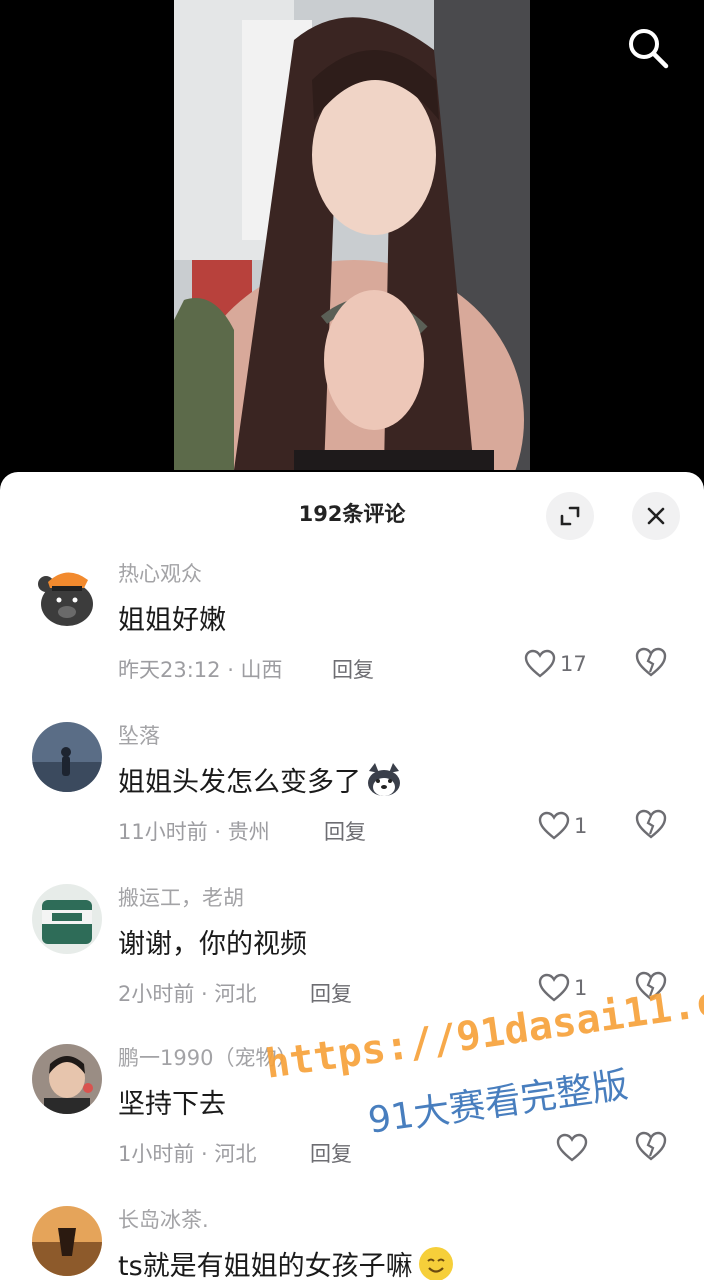 Image resolution: width=704 pixels, height=1280 pixels. Describe the element at coordinates (581, 826) in the screenshot. I see `like-count: 1` at that location.